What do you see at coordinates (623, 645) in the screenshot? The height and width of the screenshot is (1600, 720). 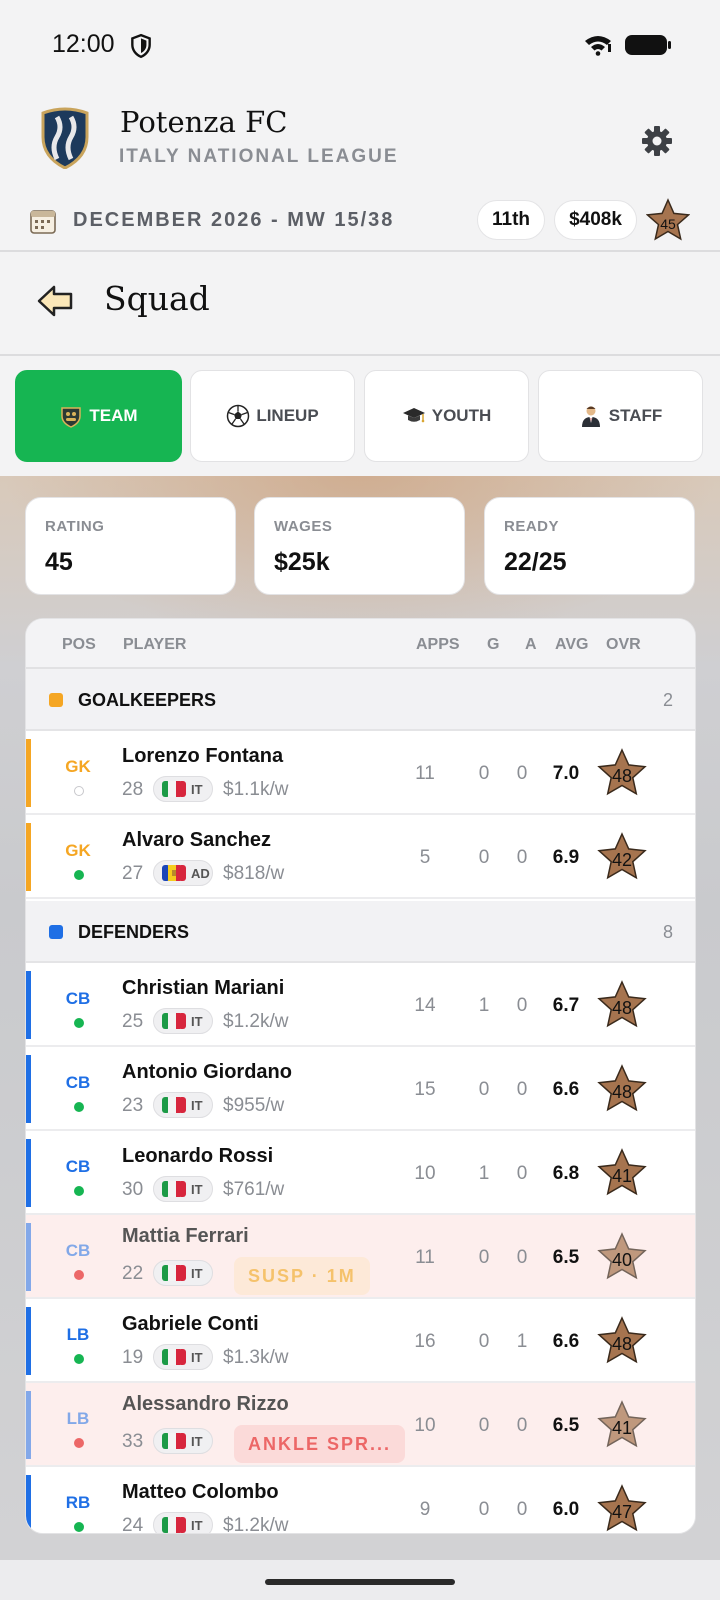 I see `col-ovr: OVR` at bounding box center [623, 645].